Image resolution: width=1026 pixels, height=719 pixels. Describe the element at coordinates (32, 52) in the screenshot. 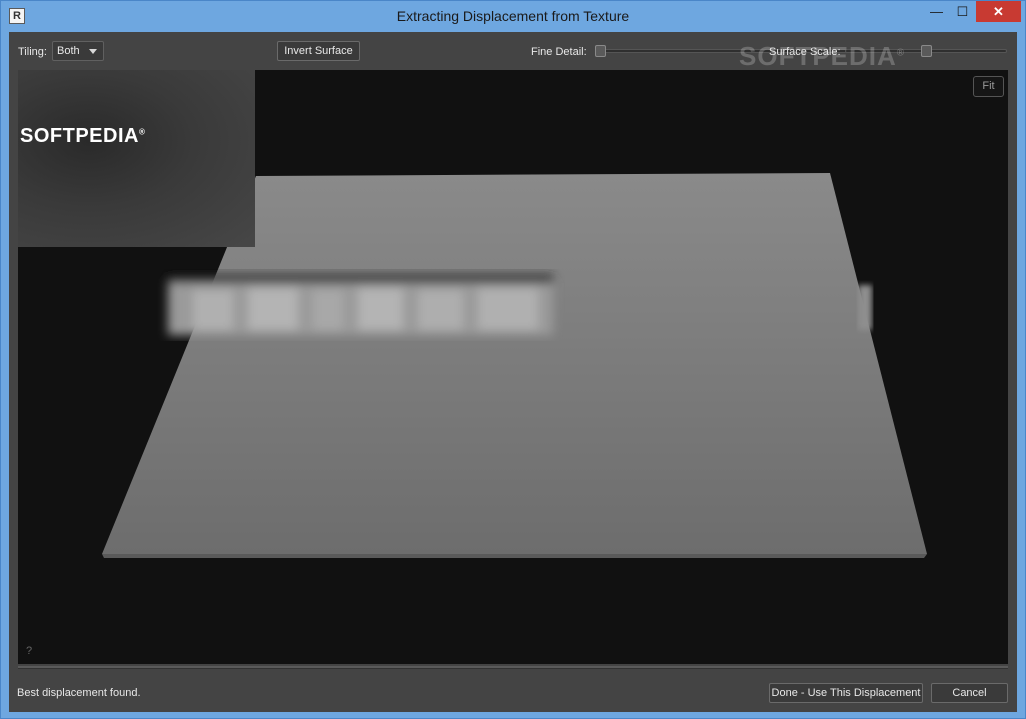

I see `tiling-label: Tiling:` at that location.